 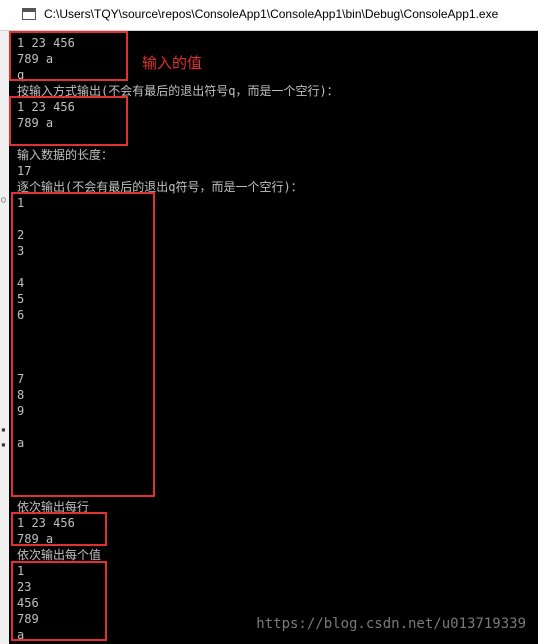 What do you see at coordinates (172, 63) in the screenshot?
I see `annotation-label: 输入的值` at bounding box center [172, 63].